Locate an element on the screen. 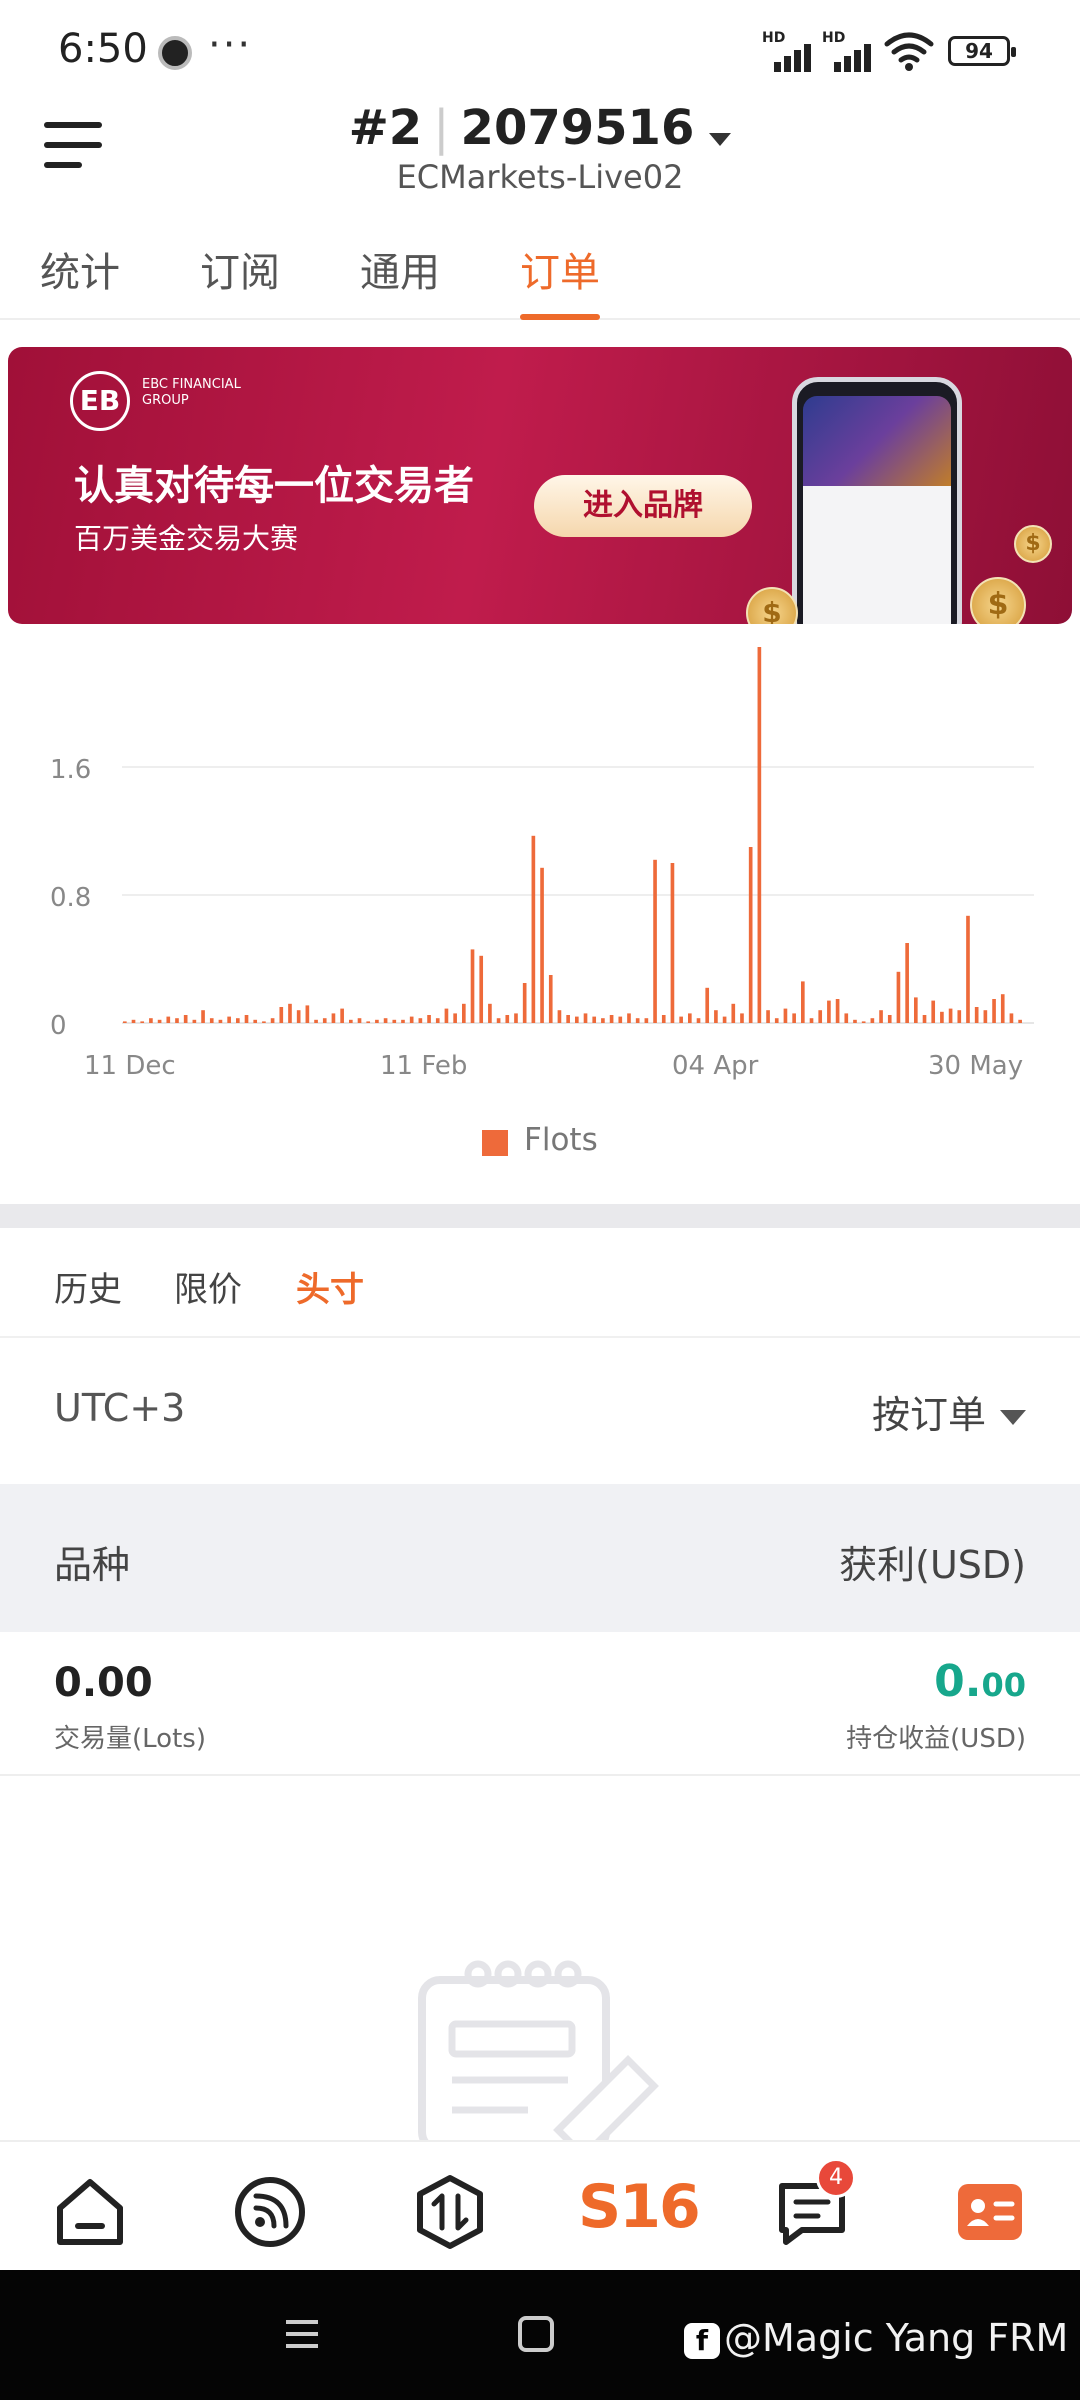 Image resolution: width=1080 pixels, height=2400 pixels. filter-row: UTC+3 按订单 is located at coordinates (540, 1411).